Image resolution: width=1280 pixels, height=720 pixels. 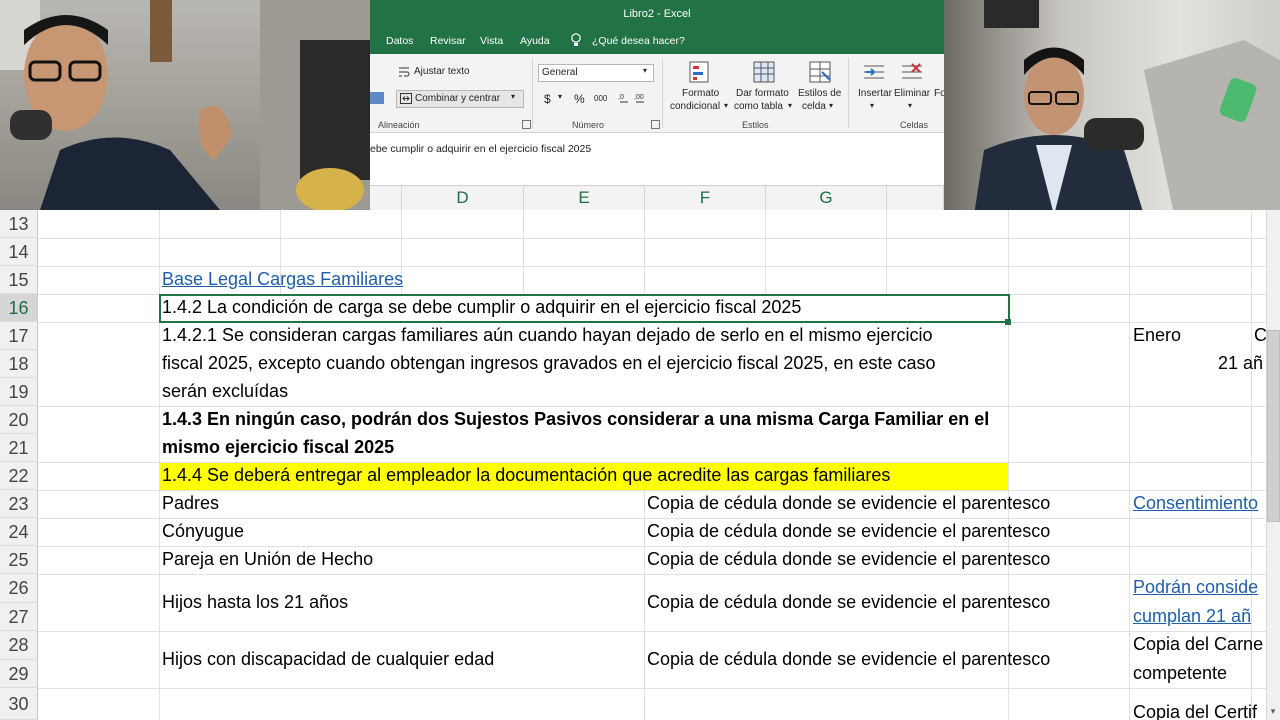 What do you see at coordinates (19, 674) in the screenshot?
I see `row-header-29: 29` at bounding box center [19, 674].